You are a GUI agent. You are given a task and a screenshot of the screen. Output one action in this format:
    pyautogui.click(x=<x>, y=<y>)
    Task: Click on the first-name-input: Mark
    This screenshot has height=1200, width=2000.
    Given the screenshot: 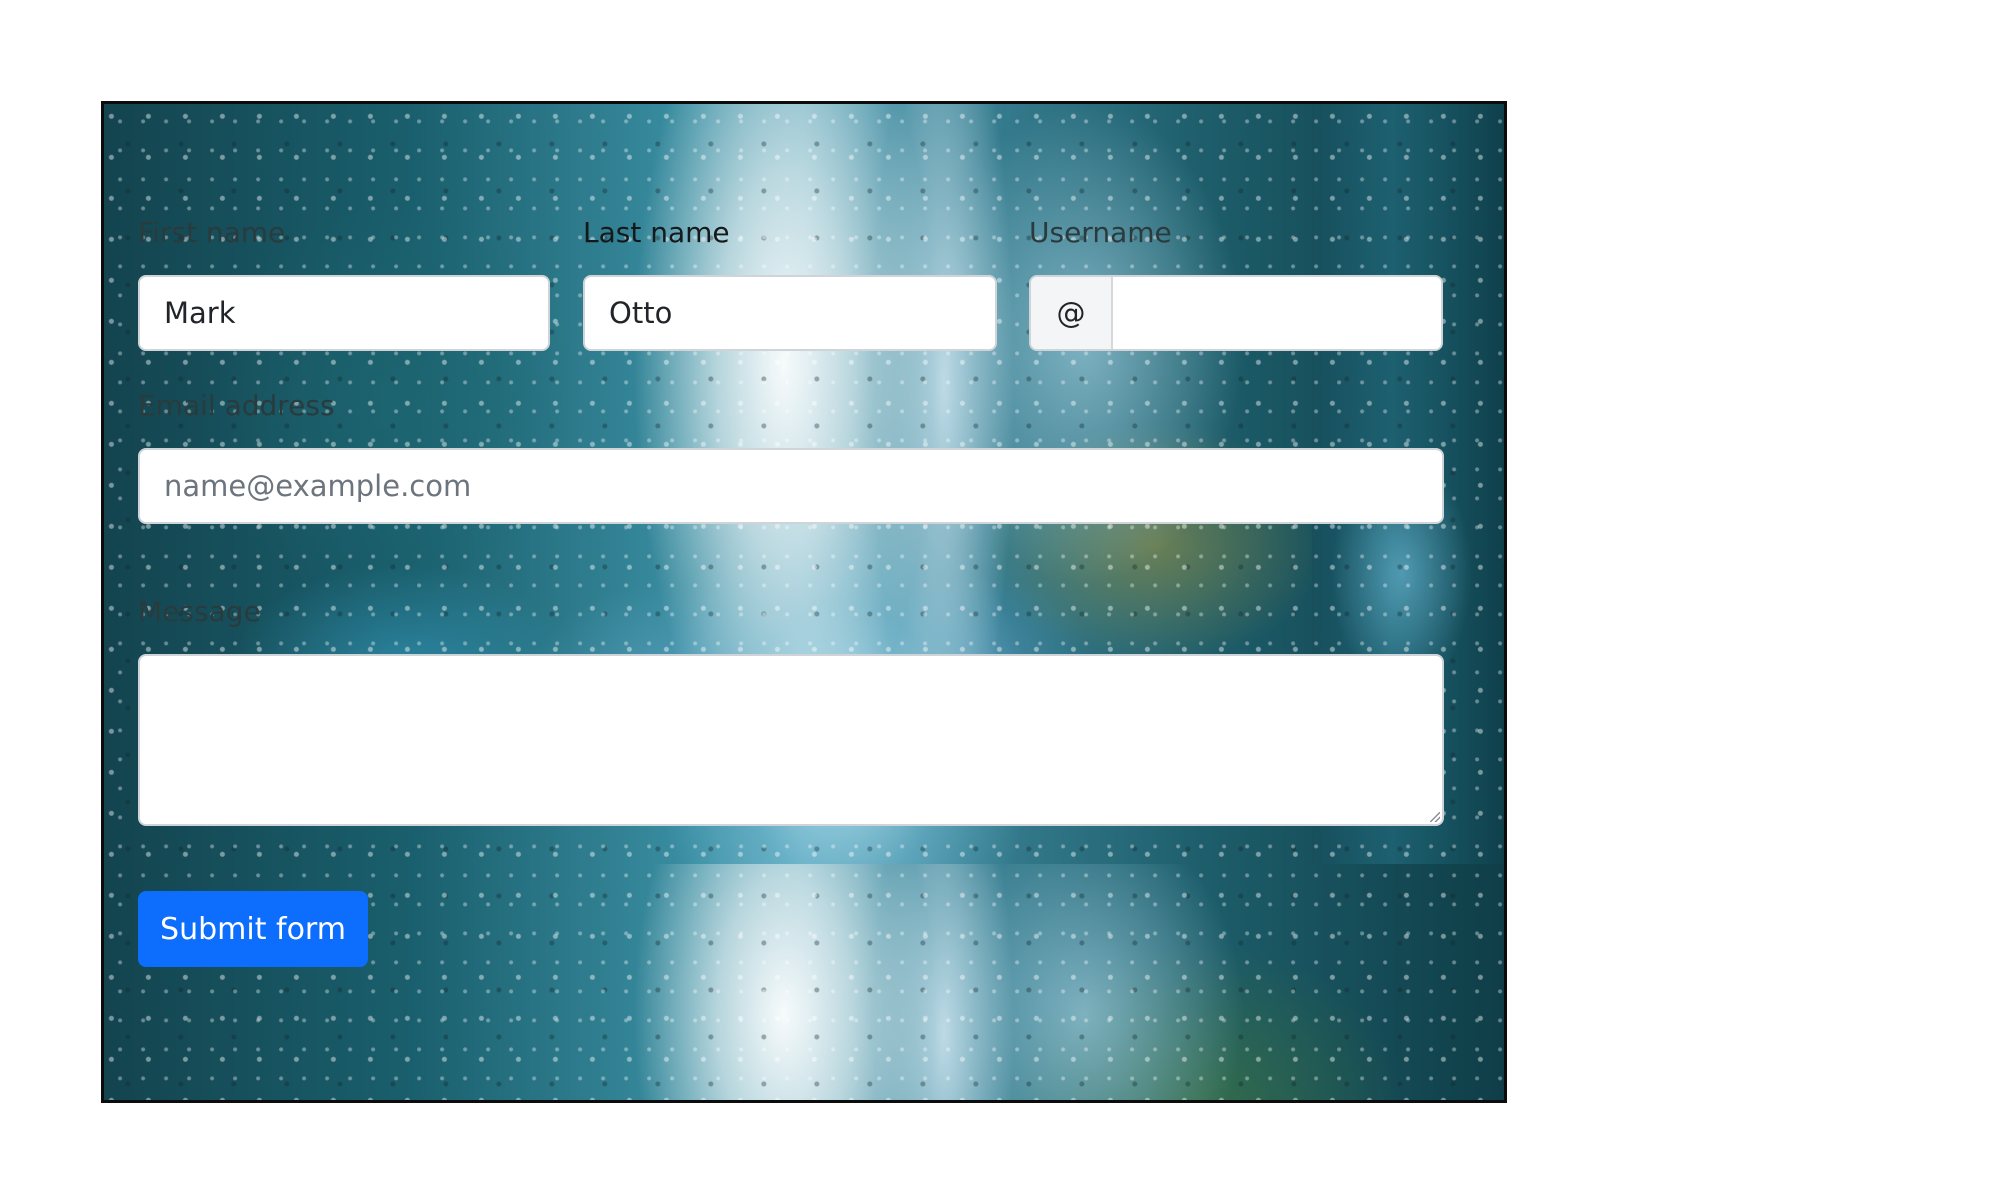 What is the action you would take?
    pyautogui.click(x=344, y=313)
    